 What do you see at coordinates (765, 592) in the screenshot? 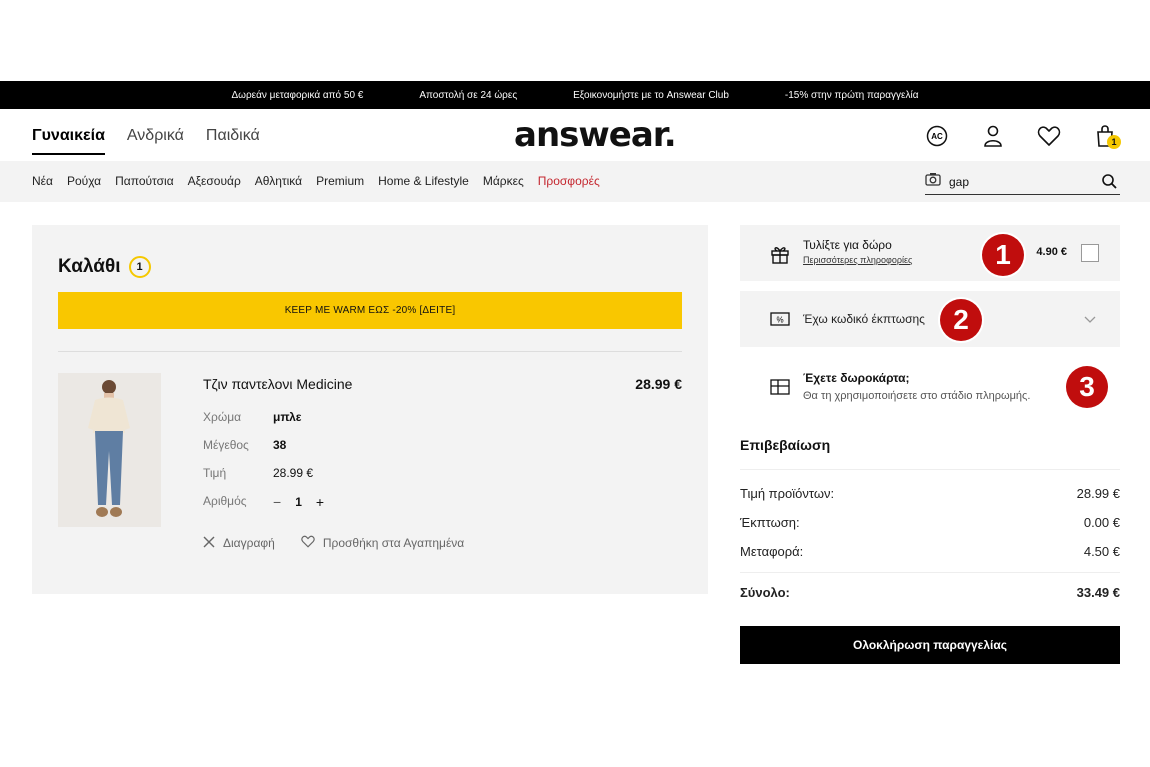
I see `total-label: Σύνολο:` at bounding box center [765, 592].